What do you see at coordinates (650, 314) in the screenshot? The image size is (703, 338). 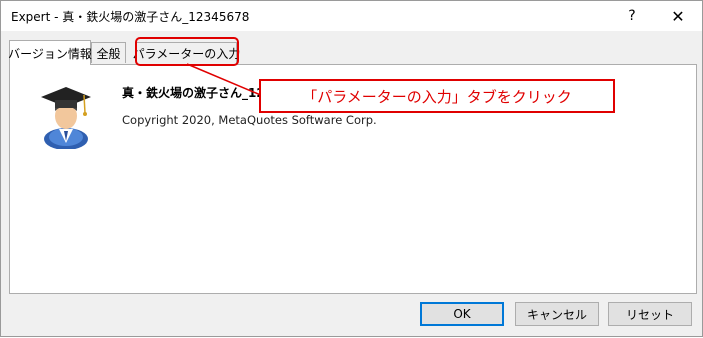 I see `reset-button: リセット` at bounding box center [650, 314].